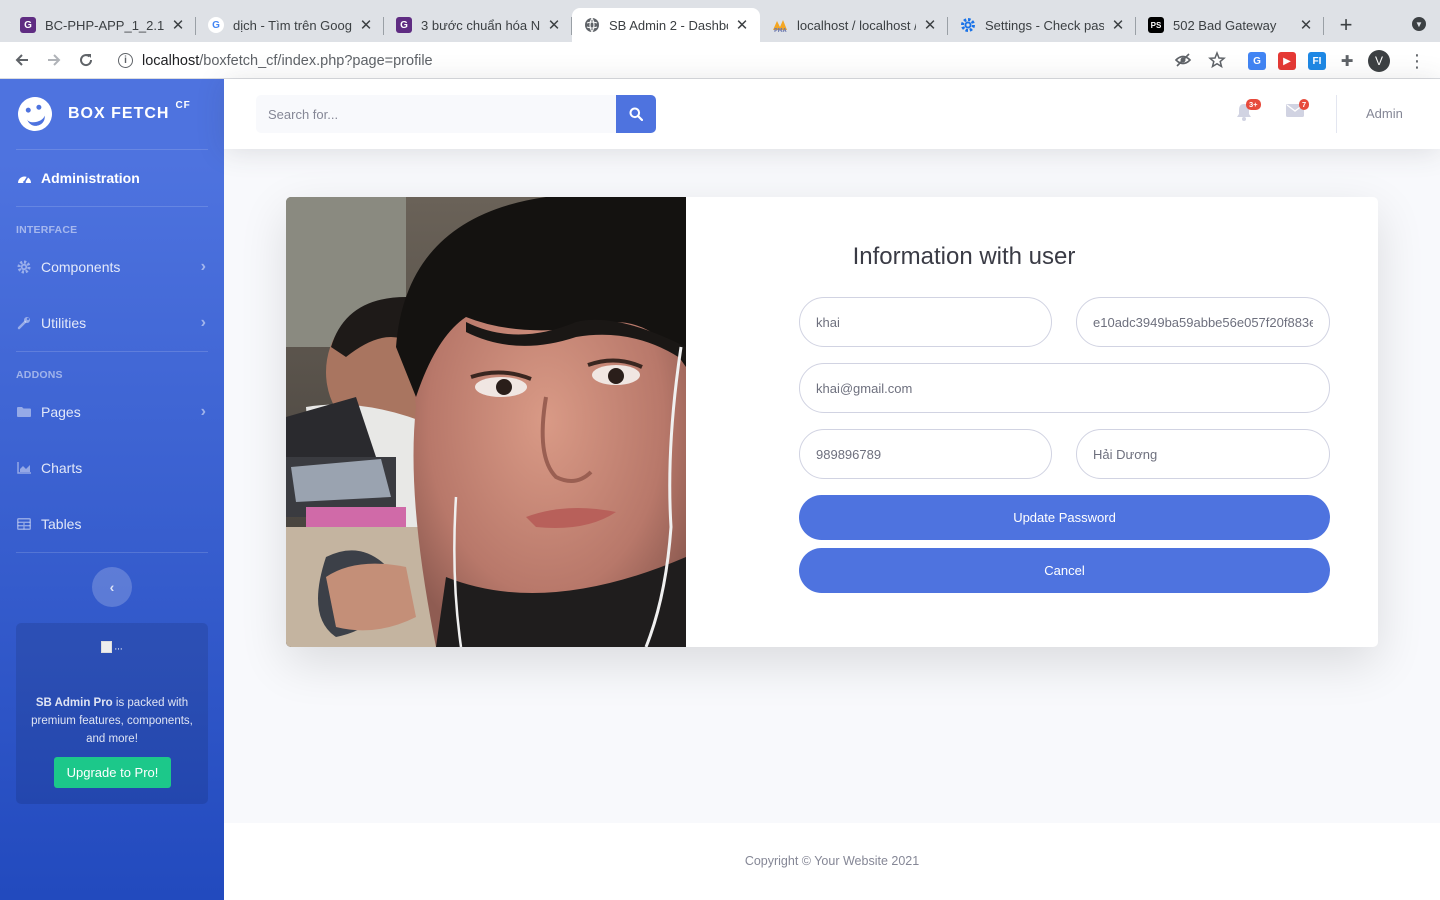  Describe the element at coordinates (925, 322) in the screenshot. I see `username-field` at that location.